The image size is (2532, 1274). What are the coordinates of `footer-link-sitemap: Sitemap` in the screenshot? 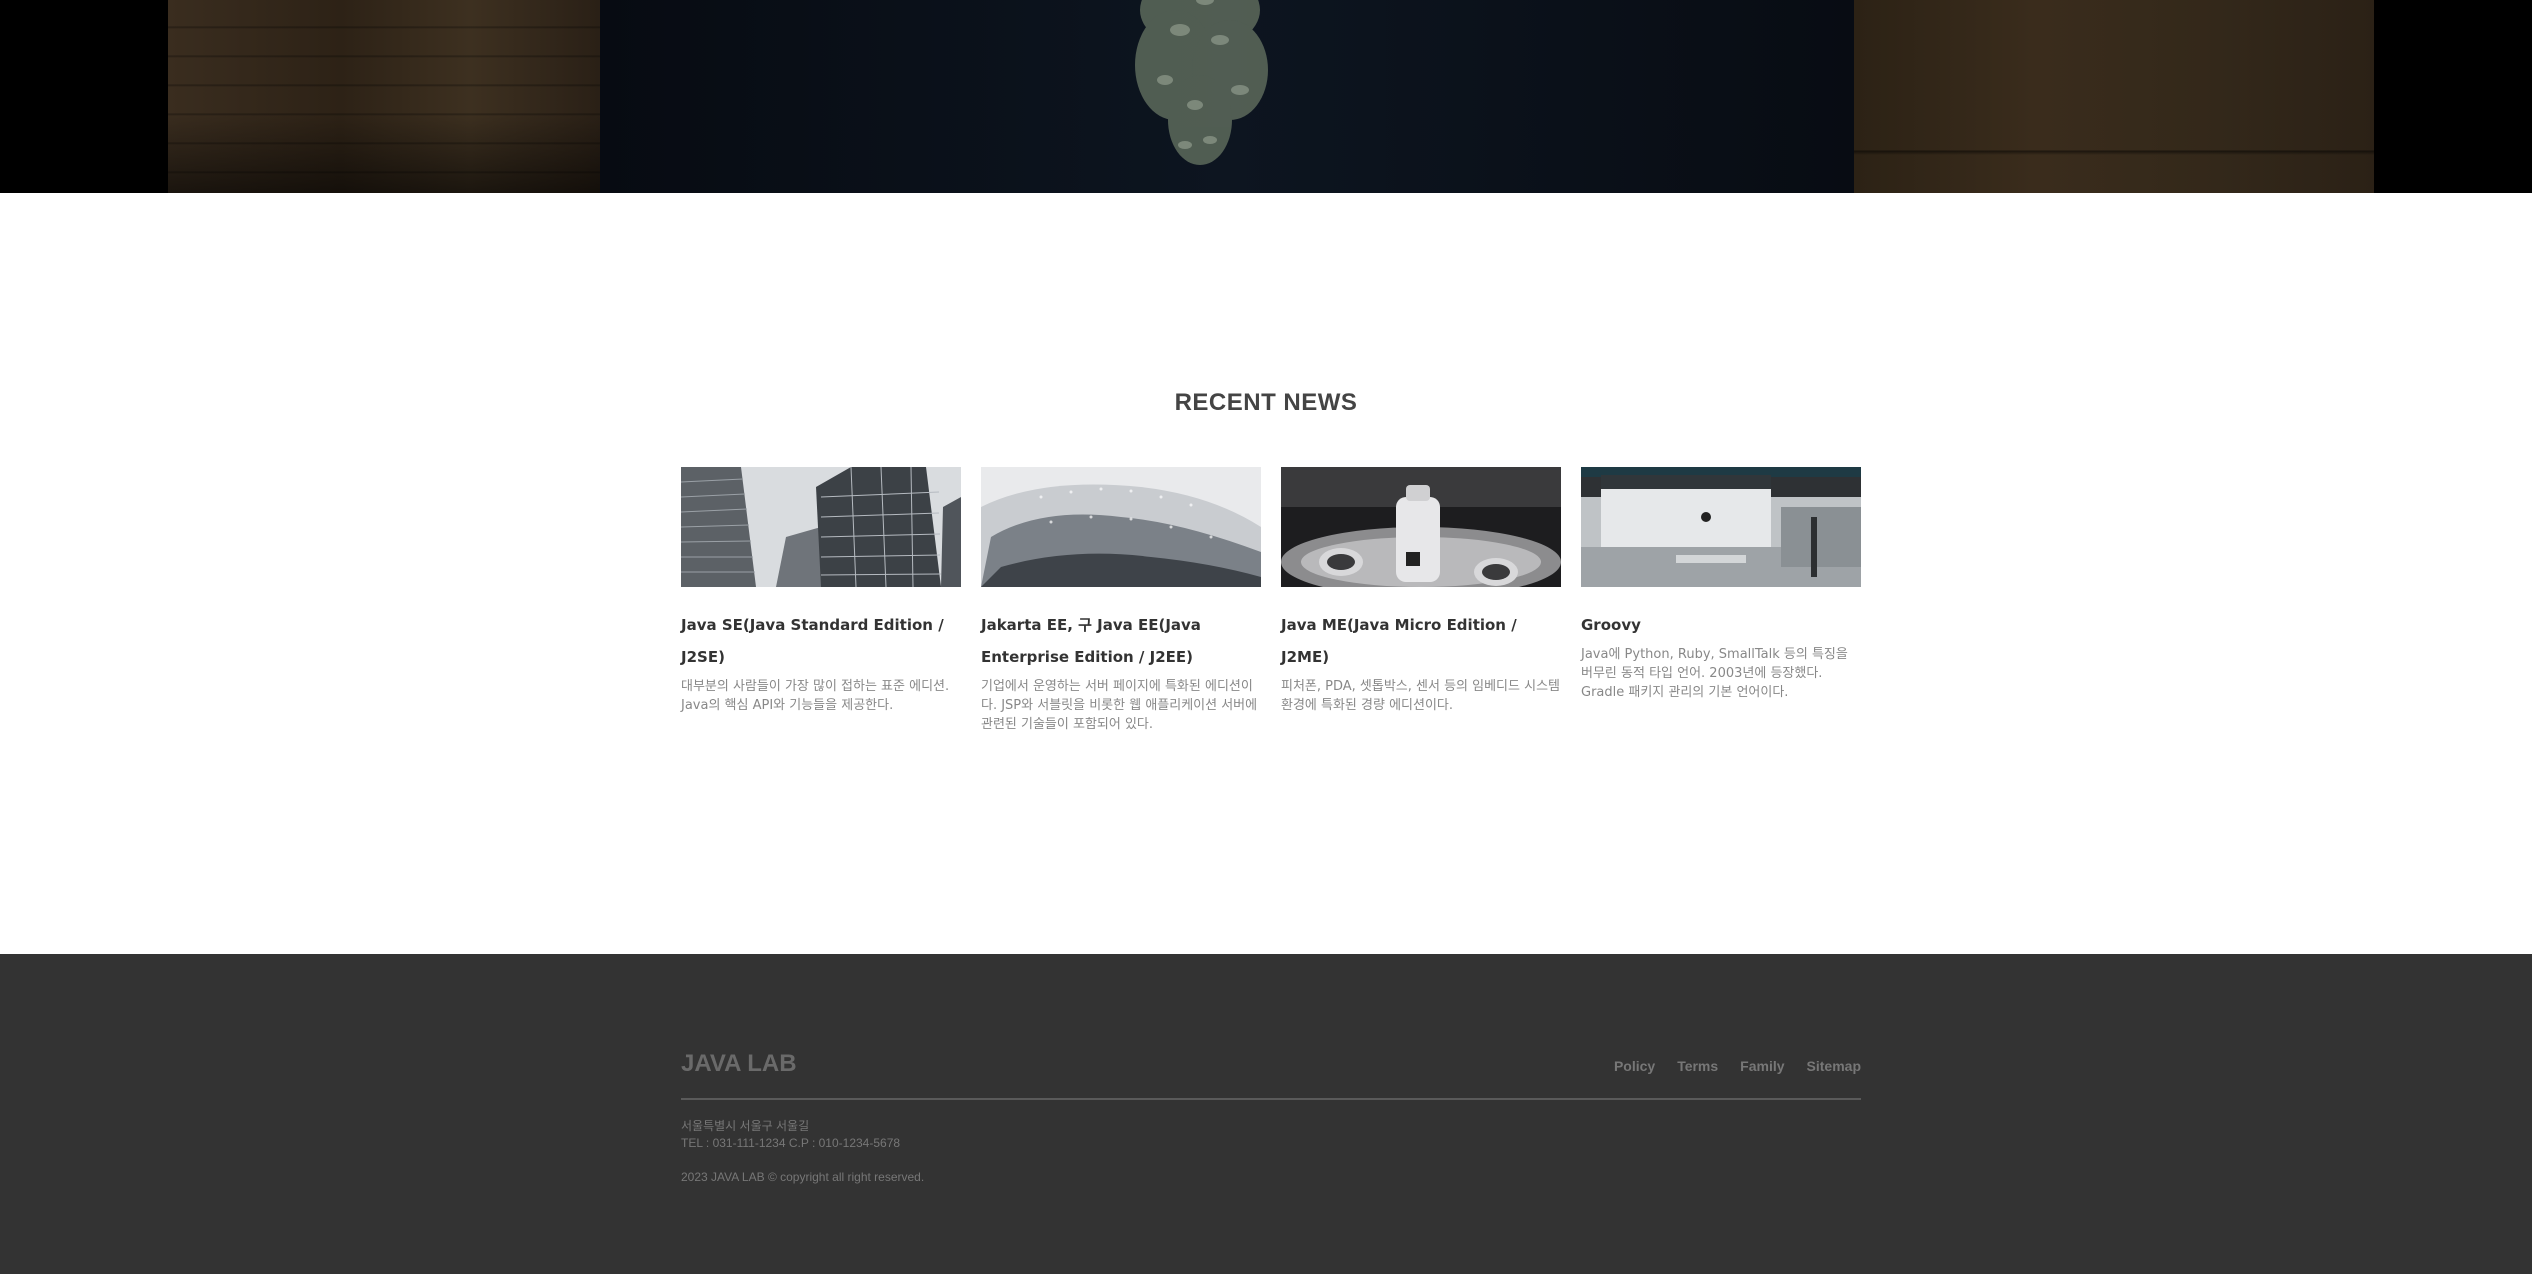 It's located at (1834, 1066).